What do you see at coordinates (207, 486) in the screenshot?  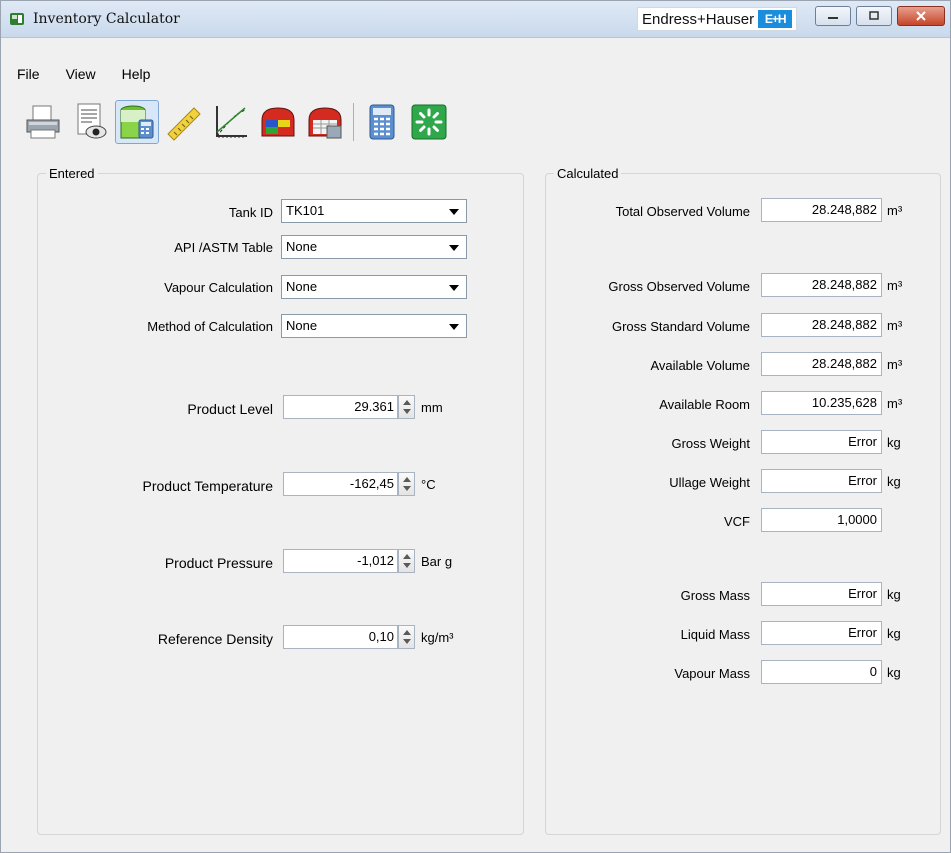 I see `product-temperature-label: Product Temperature` at bounding box center [207, 486].